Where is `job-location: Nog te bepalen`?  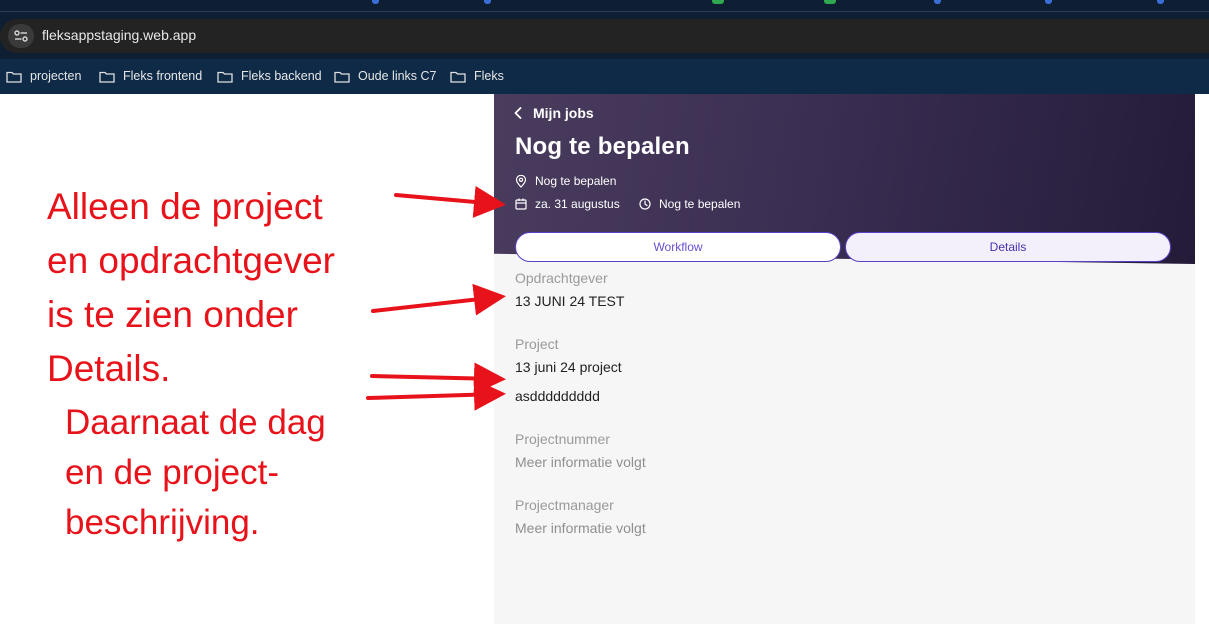 job-location: Nog te bepalen is located at coordinates (565, 181).